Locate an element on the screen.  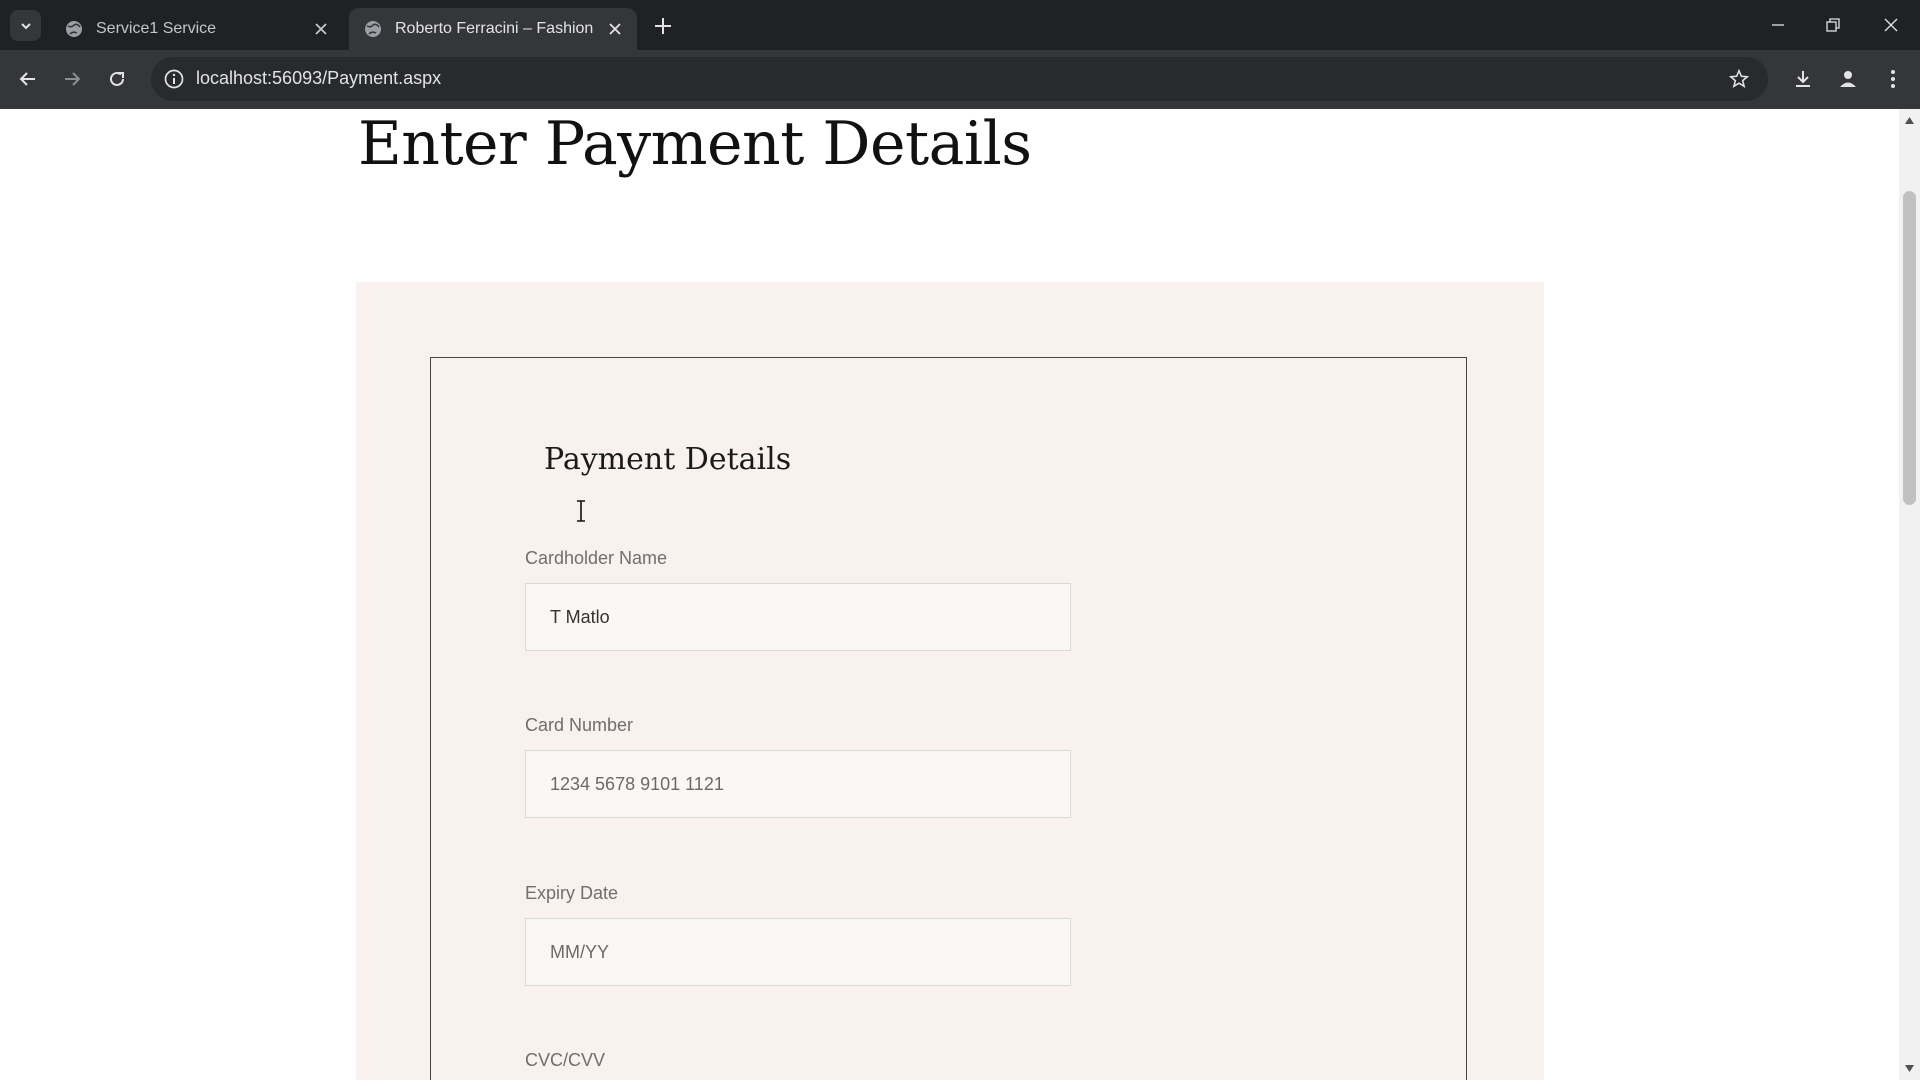
address-bar: localhost:56093/Payment.aspx is located at coordinates (959, 79).